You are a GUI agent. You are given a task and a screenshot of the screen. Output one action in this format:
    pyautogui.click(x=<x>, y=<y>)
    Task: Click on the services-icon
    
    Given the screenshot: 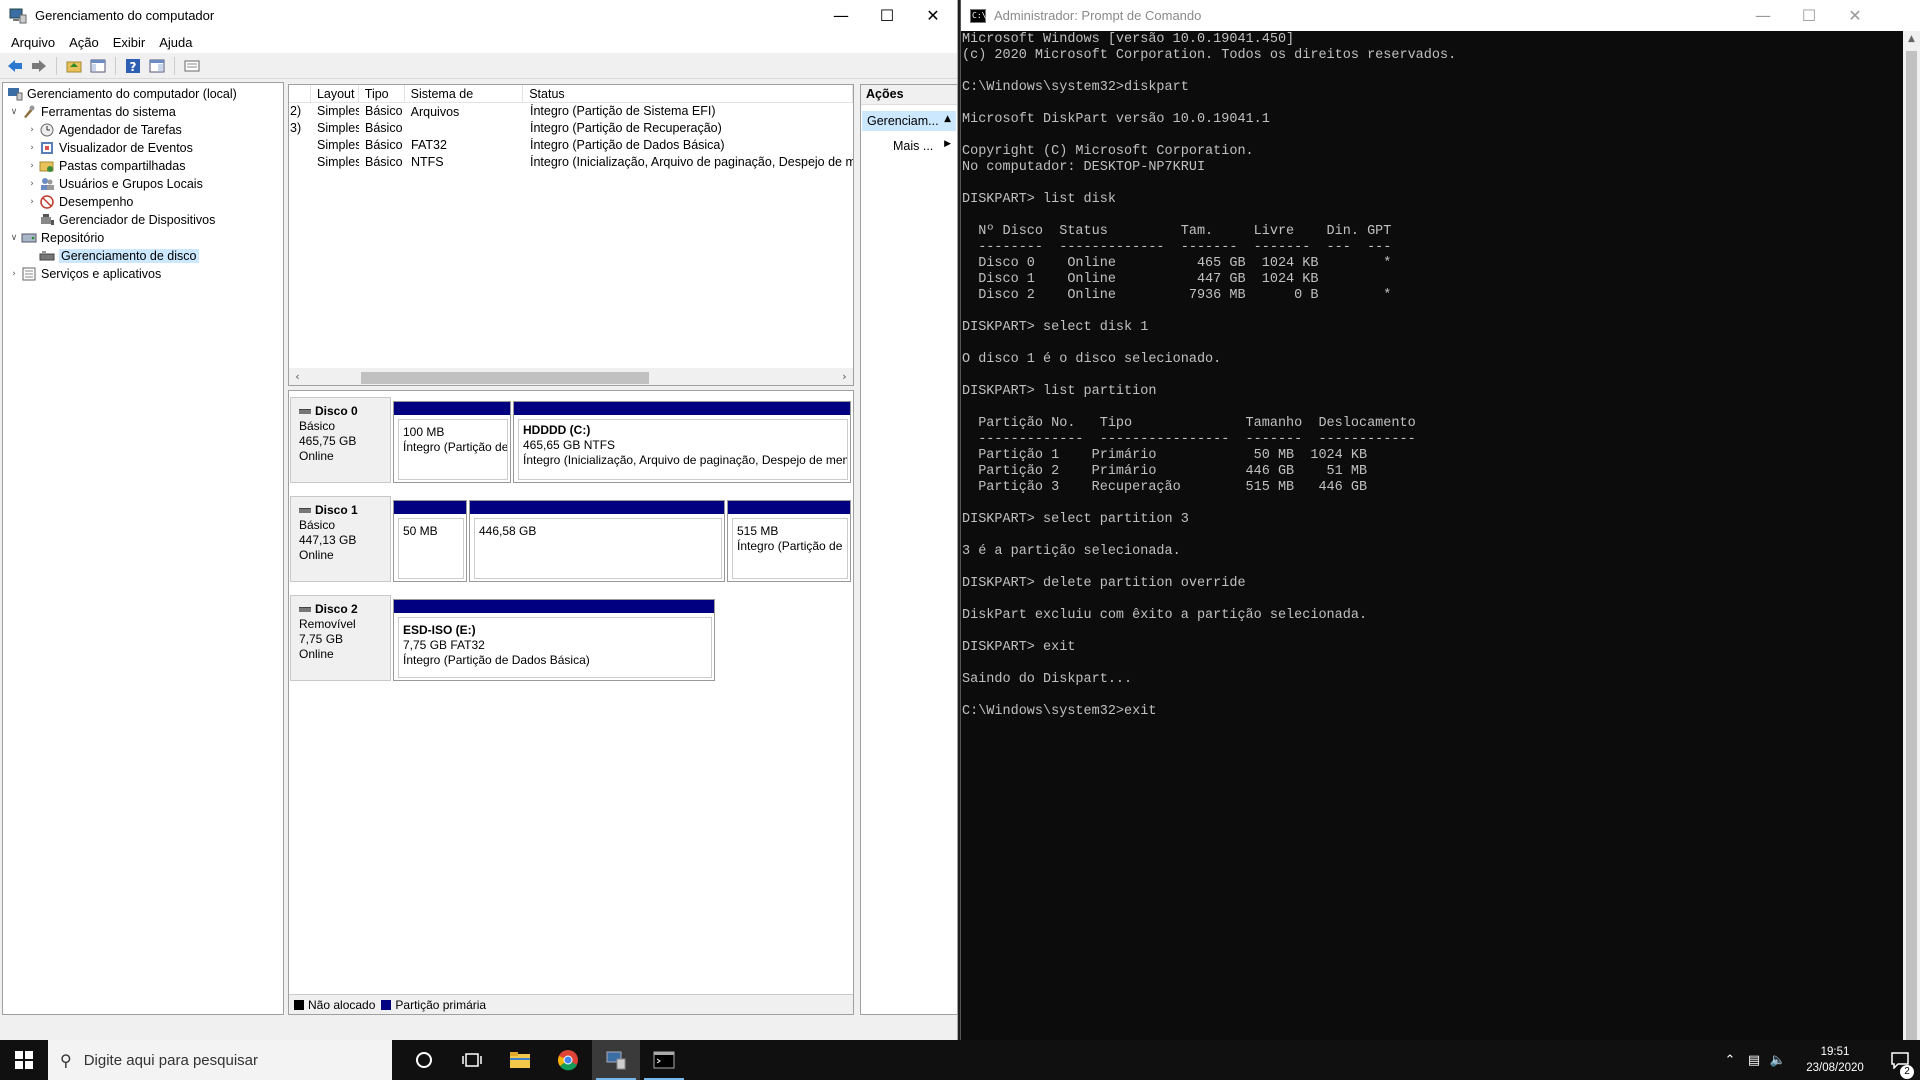 What is the action you would take?
    pyautogui.click(x=29, y=274)
    